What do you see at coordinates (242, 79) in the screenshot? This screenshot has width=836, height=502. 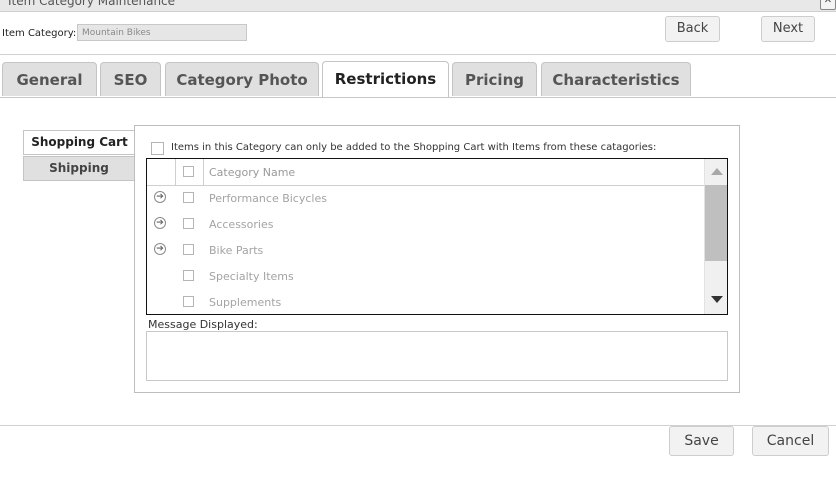 I see `tab-category-photo: Category Photo` at bounding box center [242, 79].